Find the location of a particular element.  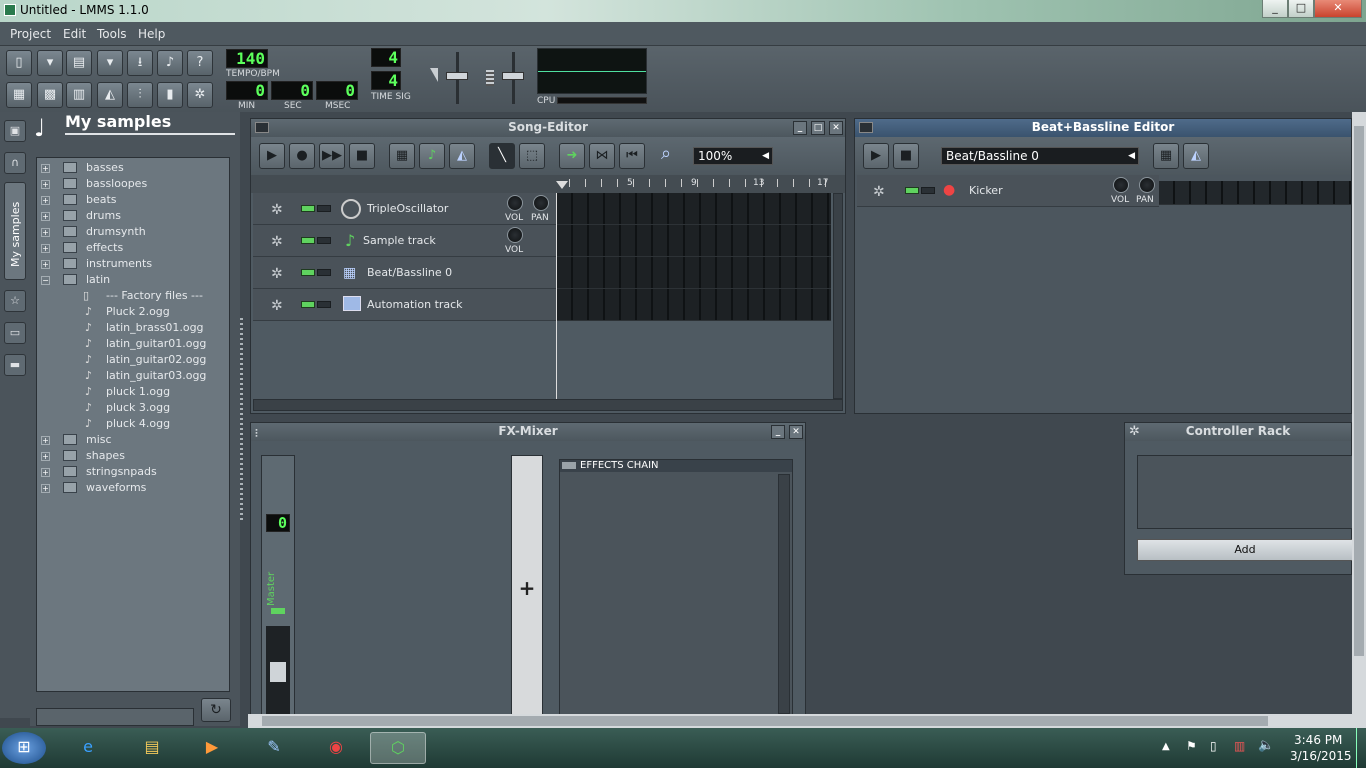

controller-rack-titlebar: ✲ Controller Rack is located at coordinates (1238, 432).